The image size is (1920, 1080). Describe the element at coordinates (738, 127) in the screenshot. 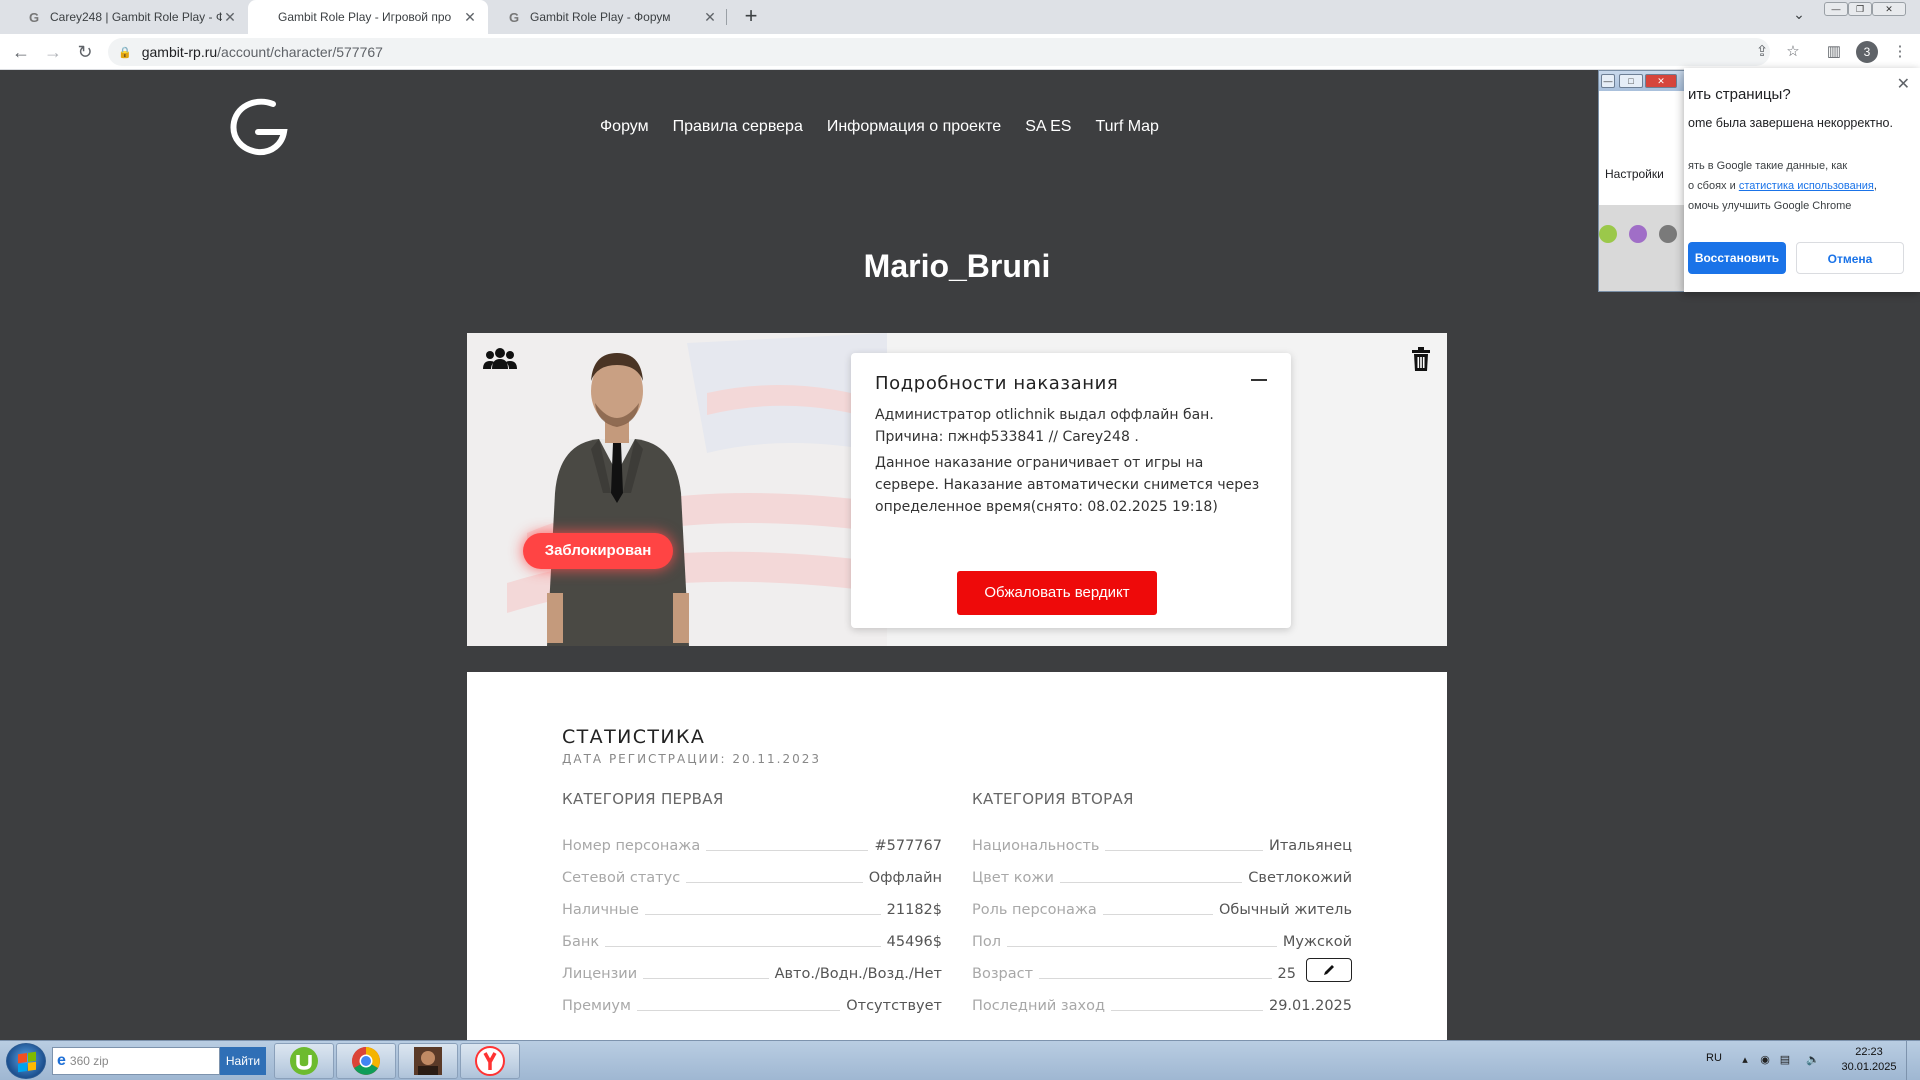

I see `nav-server-rules: Правила сервера` at that location.